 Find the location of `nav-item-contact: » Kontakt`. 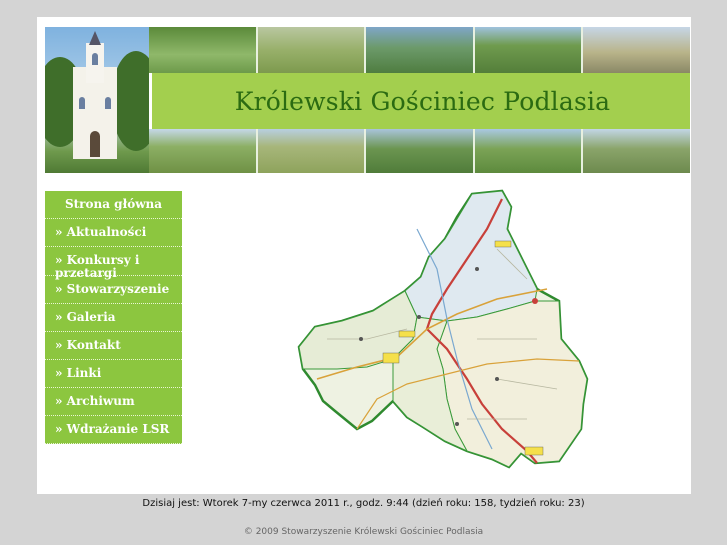

nav-item-contact: » Kontakt is located at coordinates (113, 346).